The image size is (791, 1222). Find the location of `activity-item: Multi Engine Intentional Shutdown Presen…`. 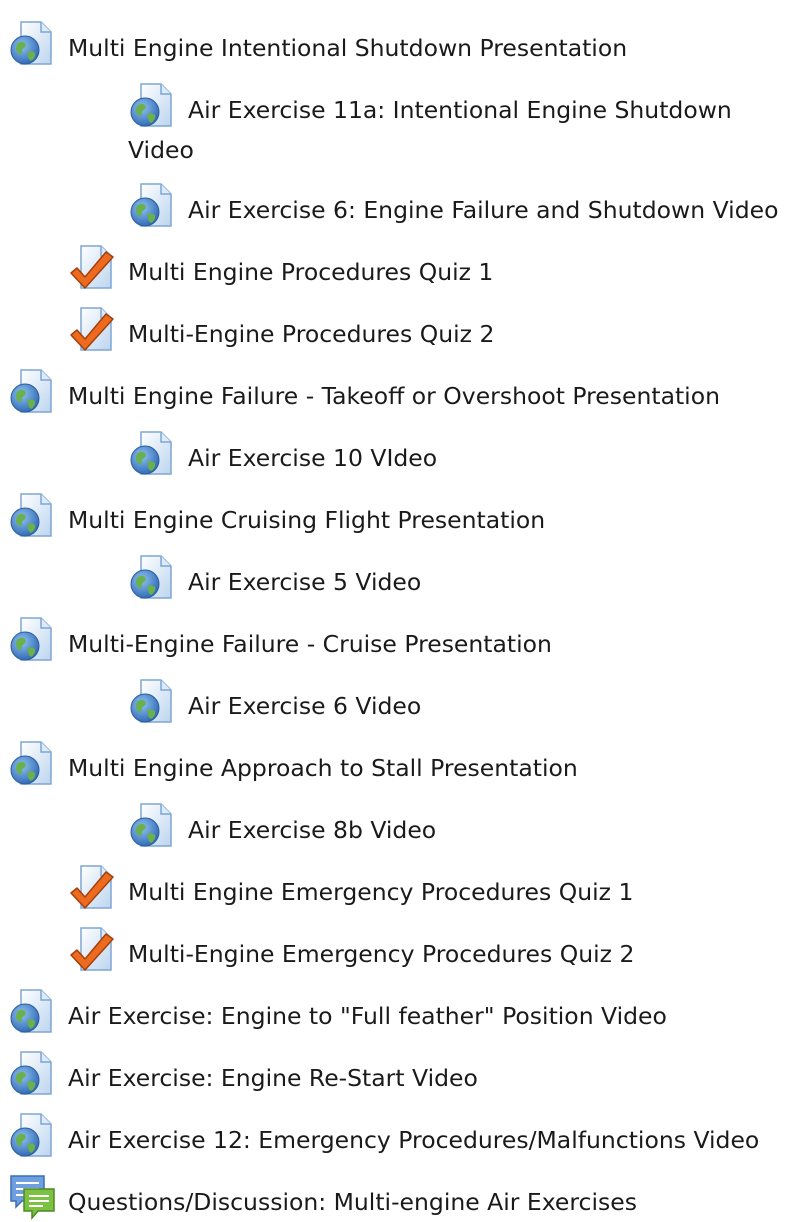

activity-item: Multi Engine Intentional Shutdown Presen… is located at coordinates (317, 43).